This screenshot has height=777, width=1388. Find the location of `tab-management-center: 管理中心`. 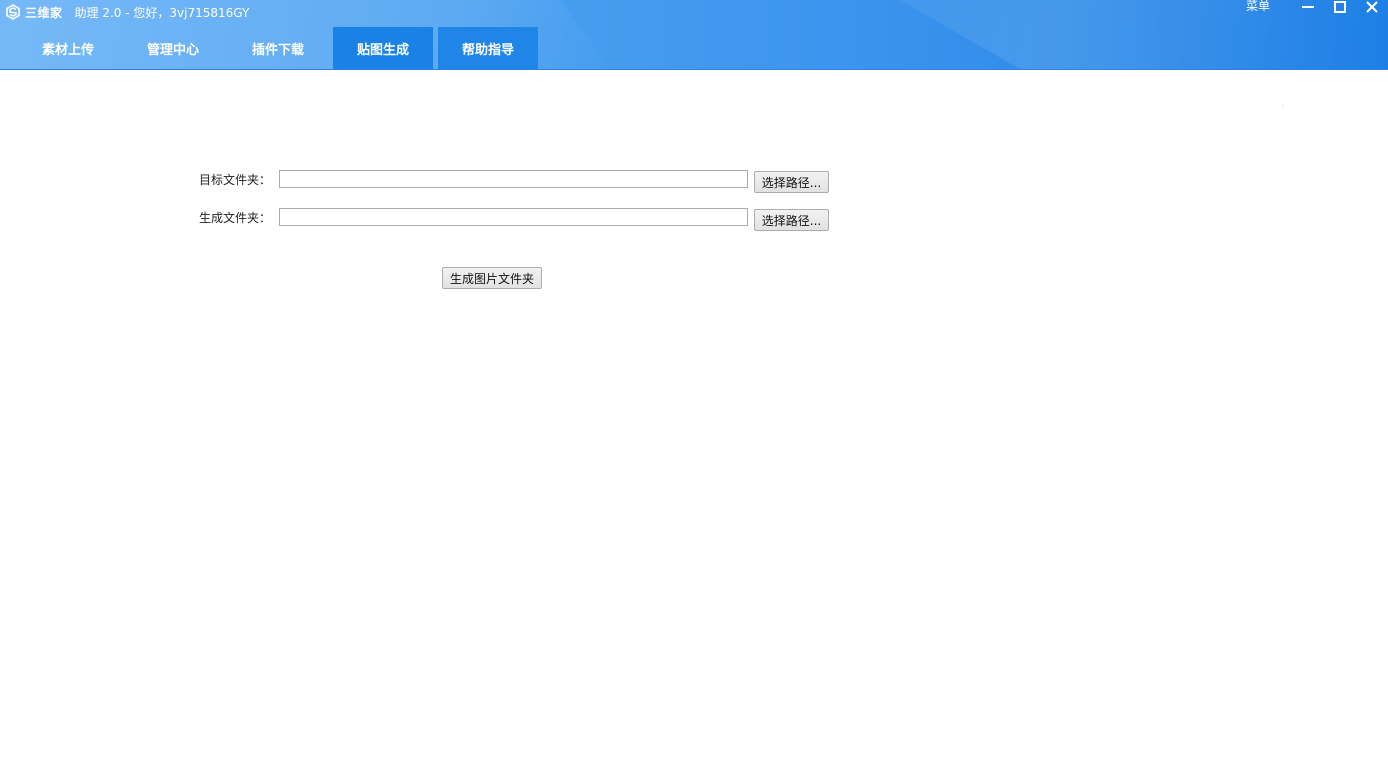

tab-management-center: 管理中心 is located at coordinates (173, 48).